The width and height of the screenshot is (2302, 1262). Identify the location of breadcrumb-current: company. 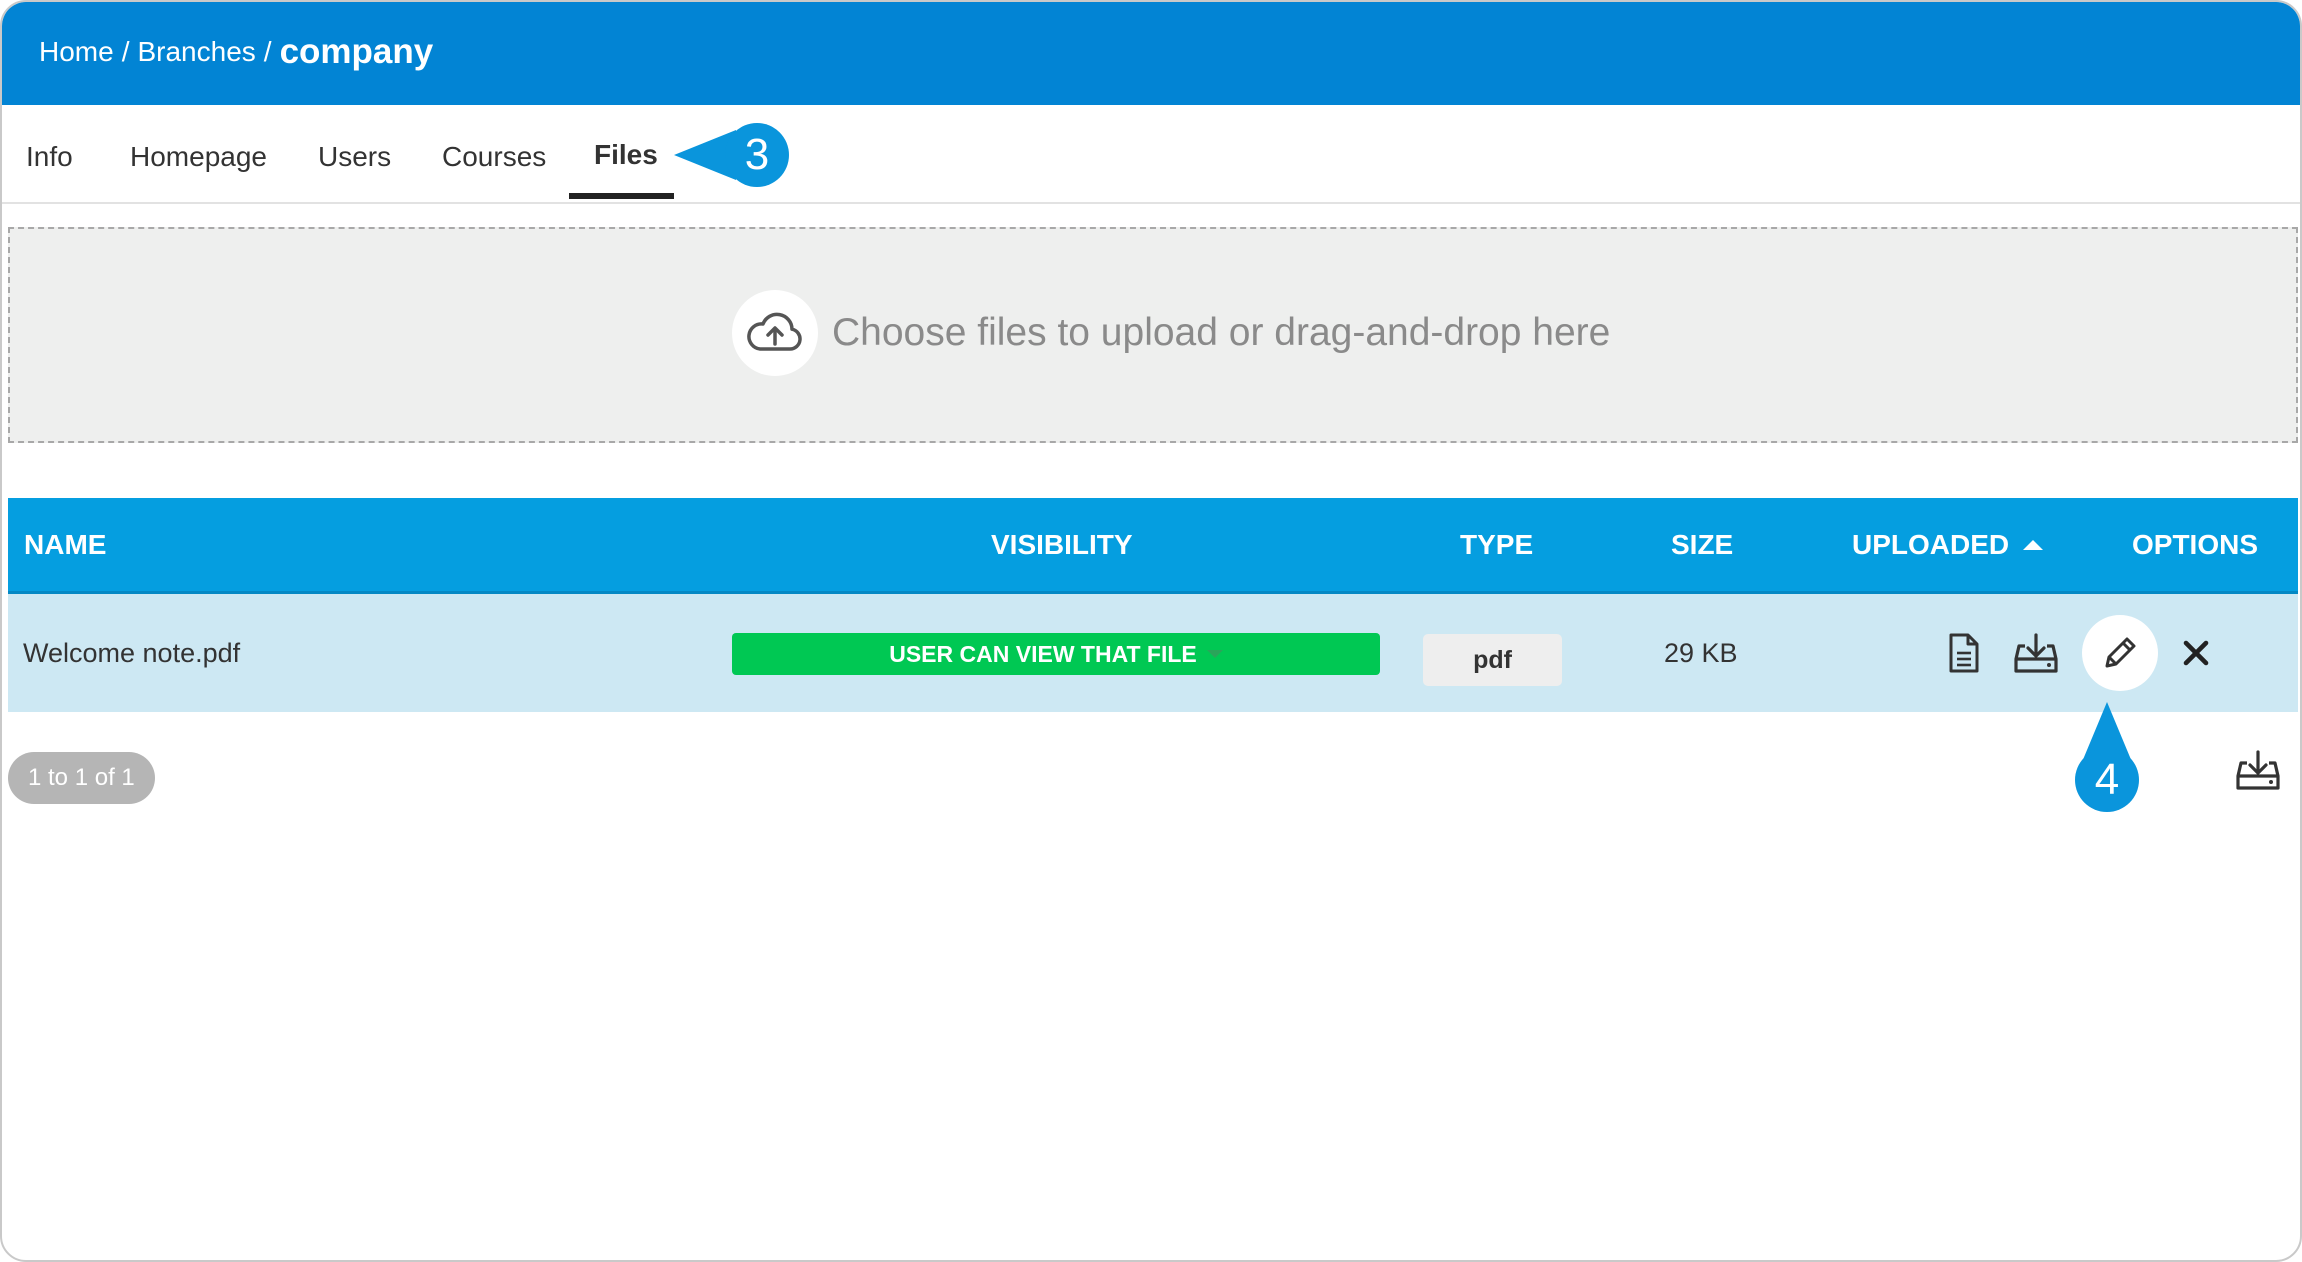
(356, 51).